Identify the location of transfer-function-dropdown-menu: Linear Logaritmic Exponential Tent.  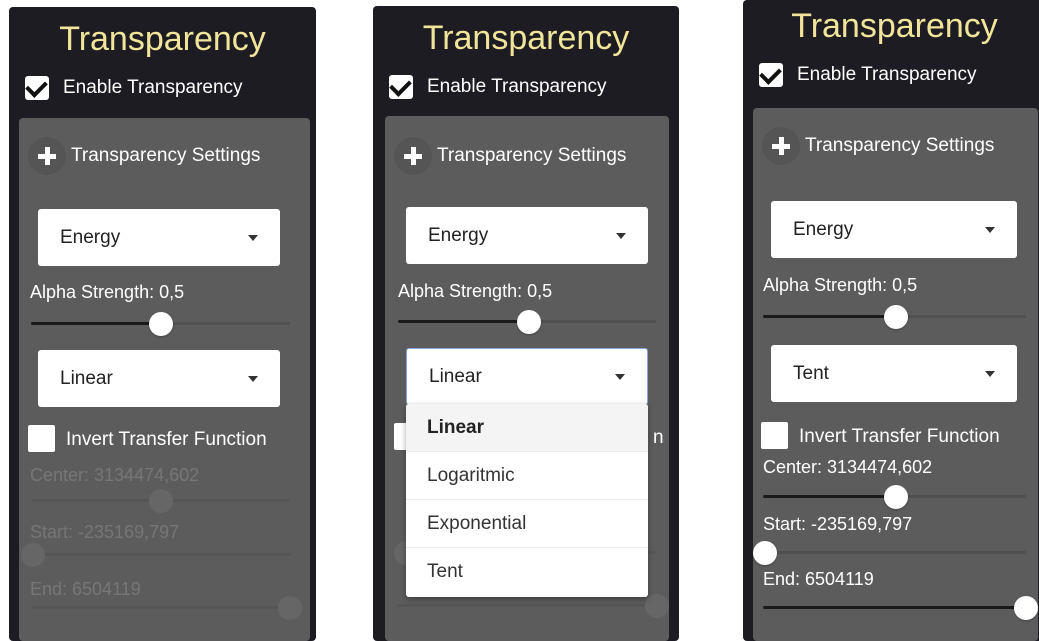
(527, 500).